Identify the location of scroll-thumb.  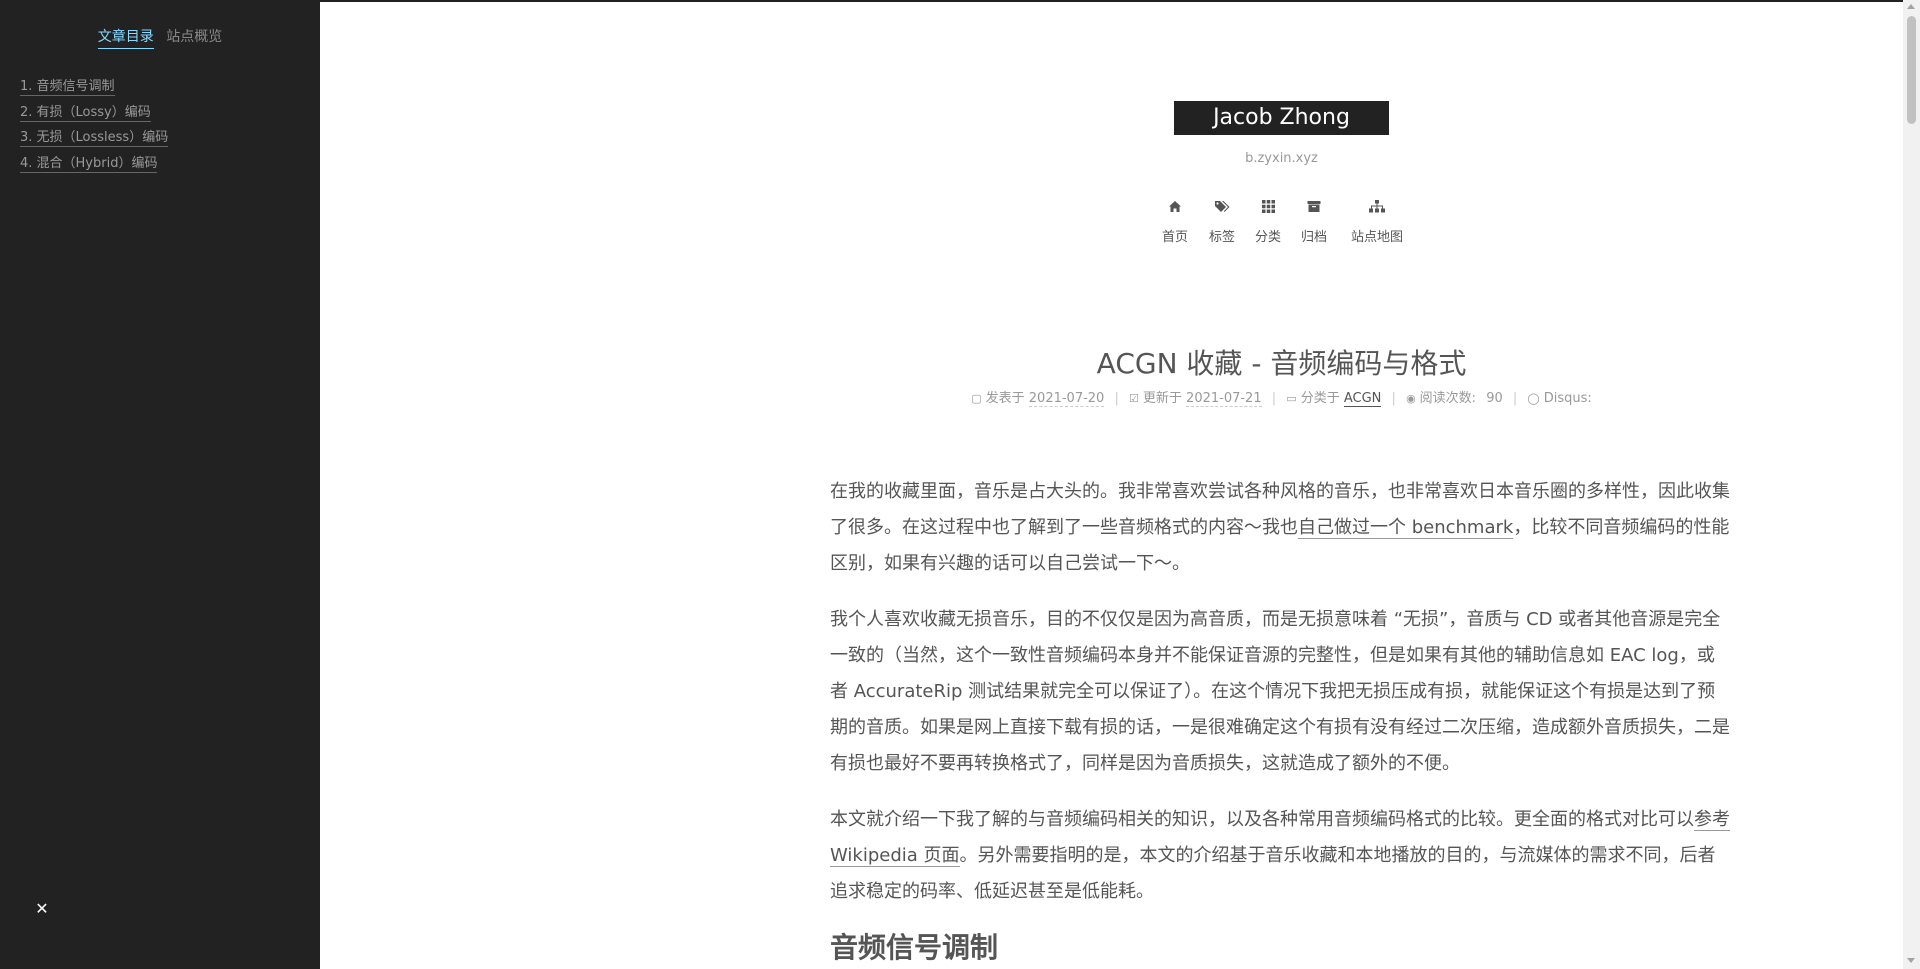
(1911, 70).